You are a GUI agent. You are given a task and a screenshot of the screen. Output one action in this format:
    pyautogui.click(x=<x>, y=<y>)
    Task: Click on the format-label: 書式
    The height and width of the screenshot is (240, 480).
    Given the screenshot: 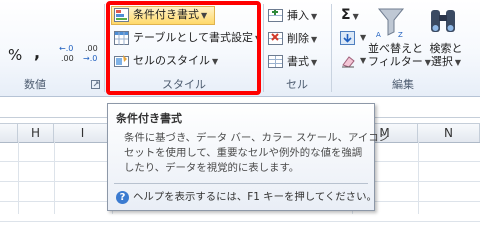 What is the action you would take?
    pyautogui.click(x=298, y=61)
    